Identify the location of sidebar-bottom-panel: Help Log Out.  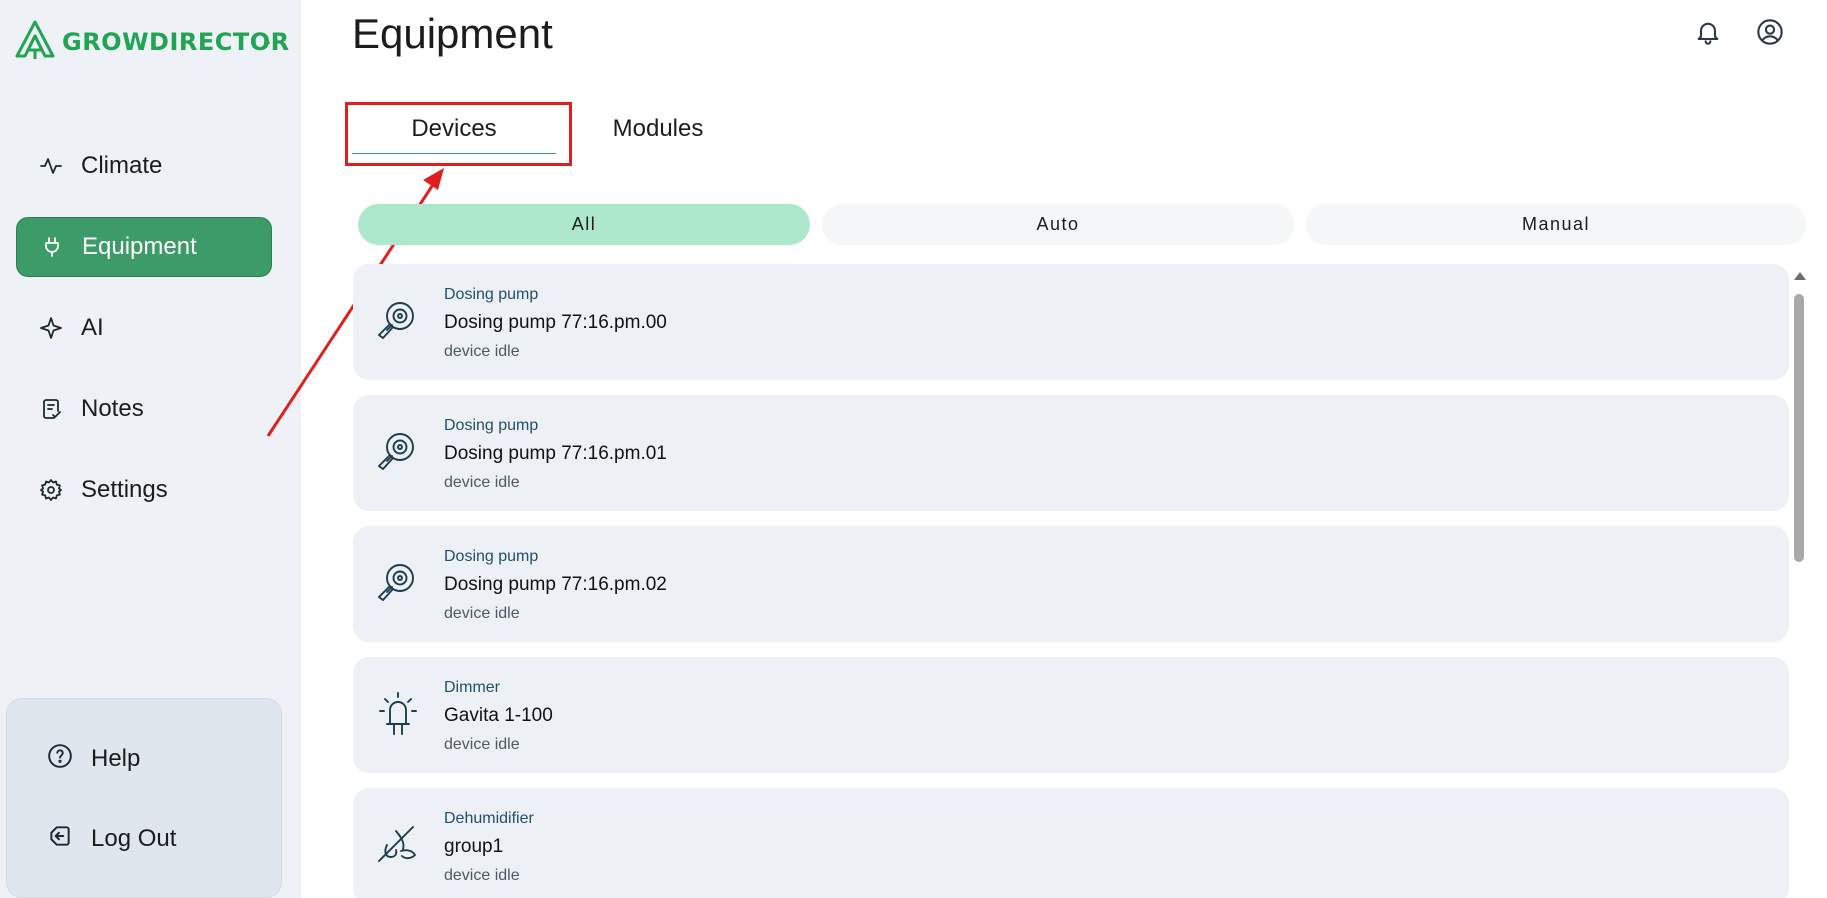
(144, 798).